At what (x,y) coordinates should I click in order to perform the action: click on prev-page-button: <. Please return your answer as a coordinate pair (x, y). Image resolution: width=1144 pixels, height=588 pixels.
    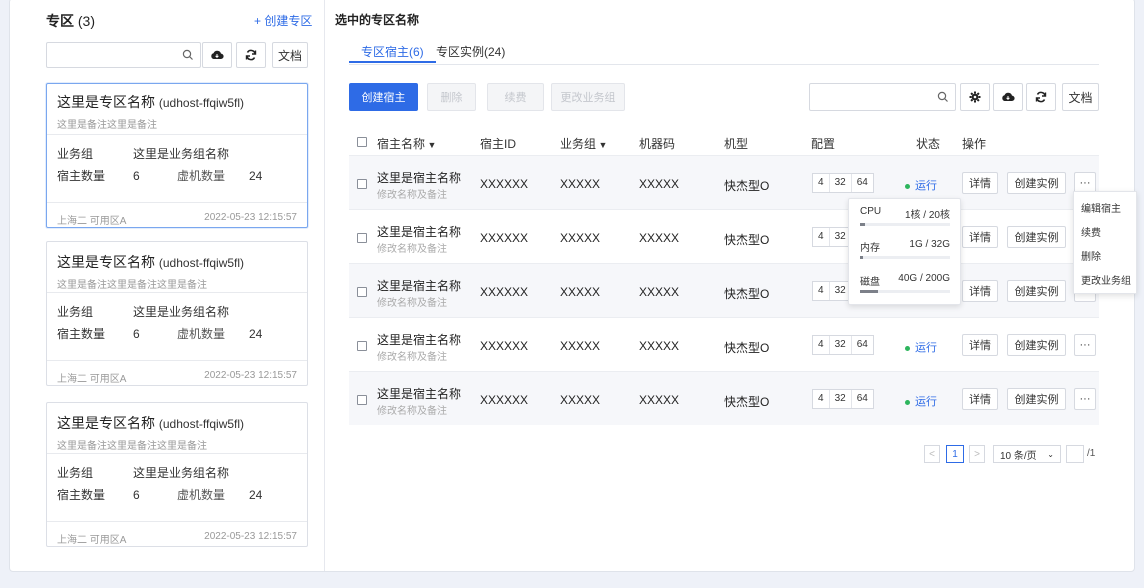
    Looking at the image, I should click on (932, 454).